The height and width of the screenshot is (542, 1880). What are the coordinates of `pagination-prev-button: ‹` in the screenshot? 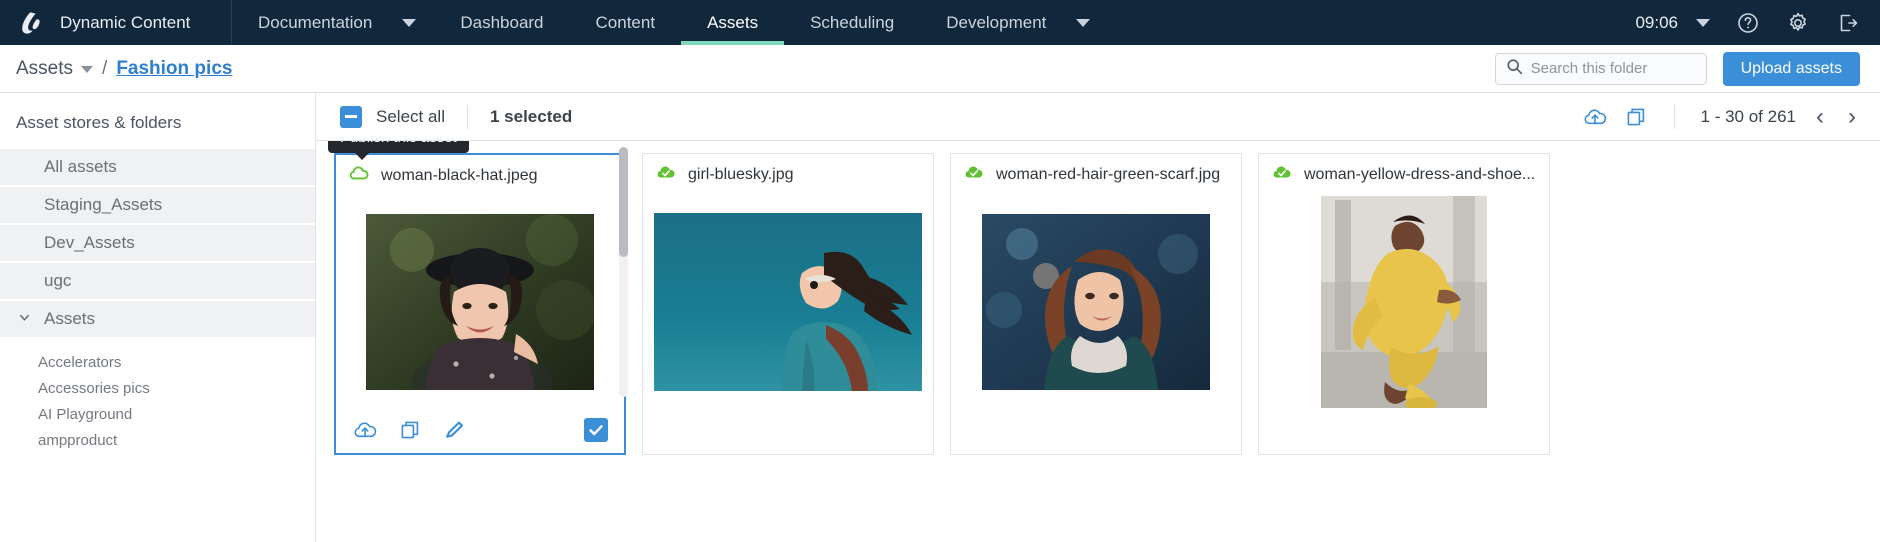 It's located at (1820, 116).